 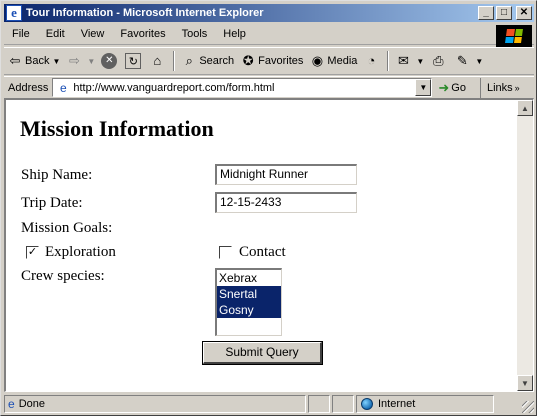 I want to click on stop-button: ✕, so click(x=110, y=61).